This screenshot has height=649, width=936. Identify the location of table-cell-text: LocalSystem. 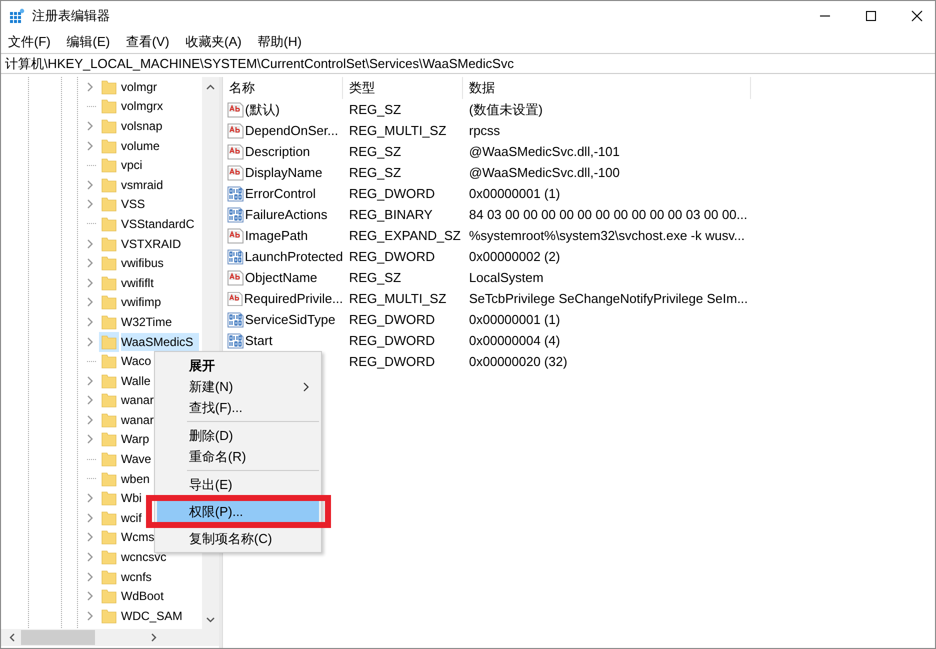
(506, 277).